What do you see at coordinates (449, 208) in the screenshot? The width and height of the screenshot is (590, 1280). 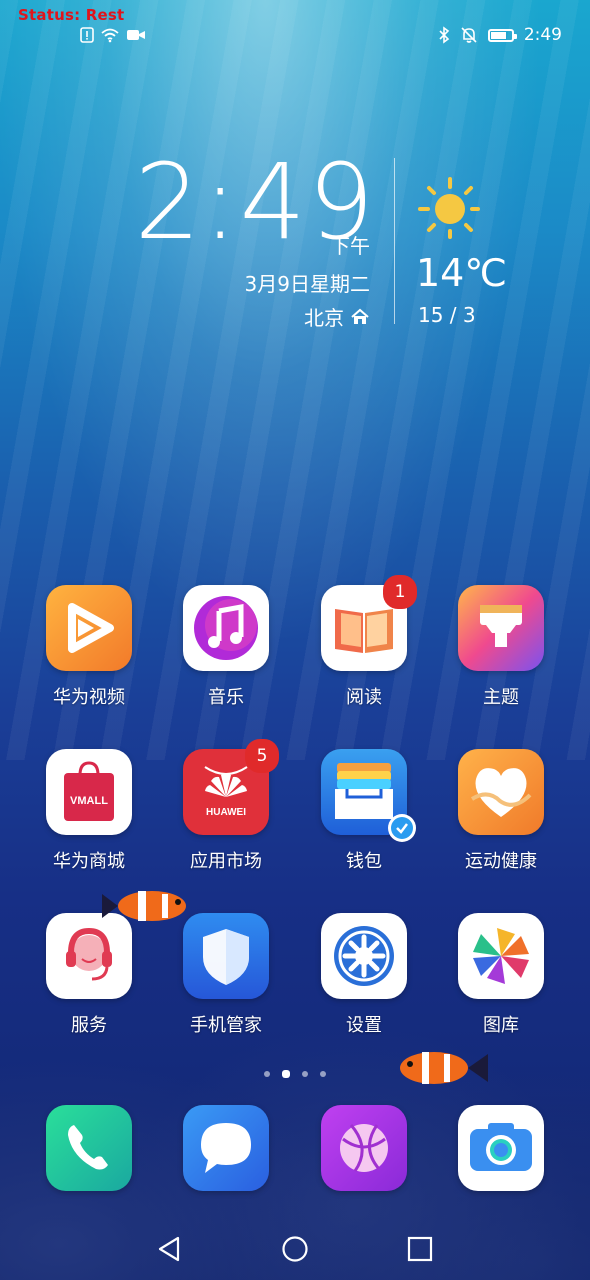 I see `sun-icon` at bounding box center [449, 208].